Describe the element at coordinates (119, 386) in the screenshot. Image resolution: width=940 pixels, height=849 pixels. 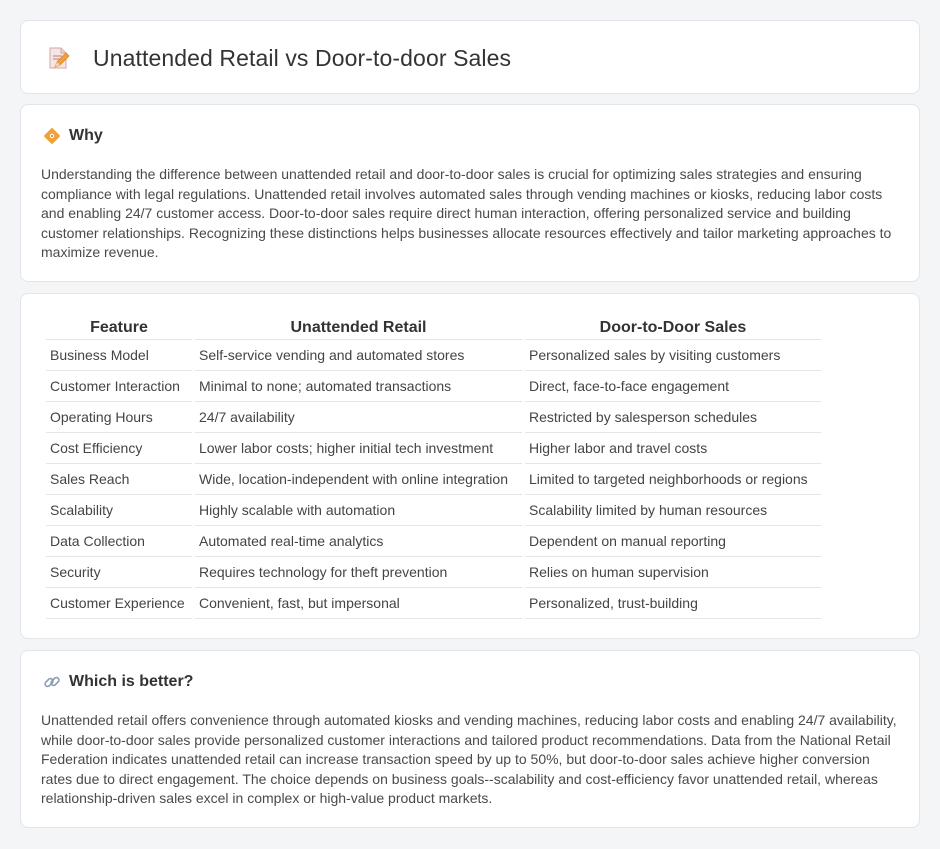
I see `feature-cell: Customer Interaction` at that location.